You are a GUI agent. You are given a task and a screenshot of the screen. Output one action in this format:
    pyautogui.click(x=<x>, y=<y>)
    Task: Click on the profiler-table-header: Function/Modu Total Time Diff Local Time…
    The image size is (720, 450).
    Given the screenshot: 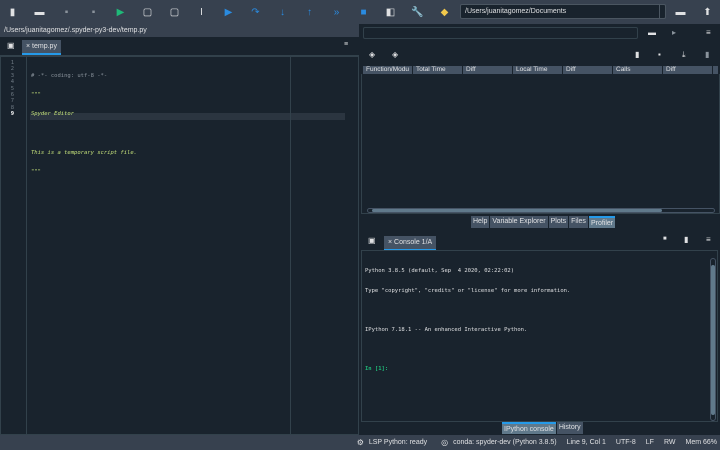 What is the action you would take?
    pyautogui.click(x=540, y=70)
    